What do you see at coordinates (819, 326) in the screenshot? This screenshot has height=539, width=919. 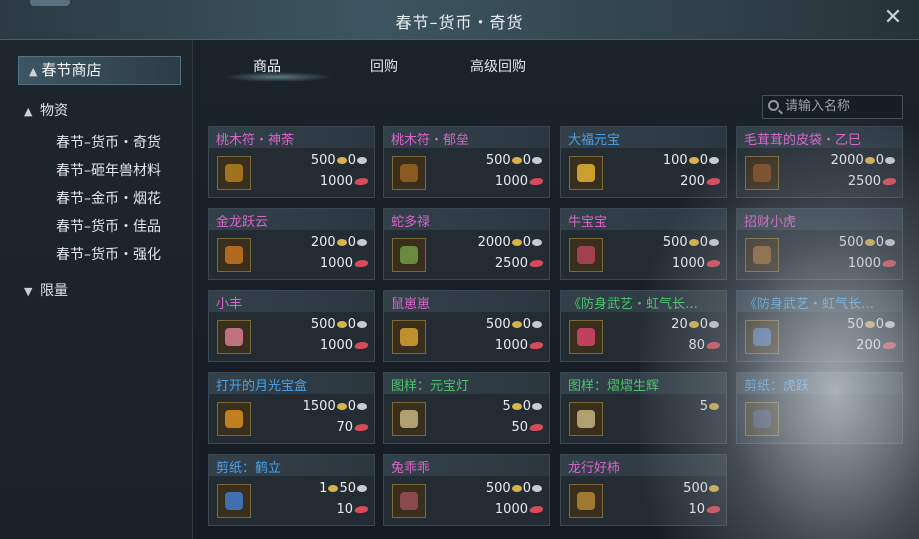 I see `item-card: 《防身武艺・虹气长… 50 0 200` at bounding box center [819, 326].